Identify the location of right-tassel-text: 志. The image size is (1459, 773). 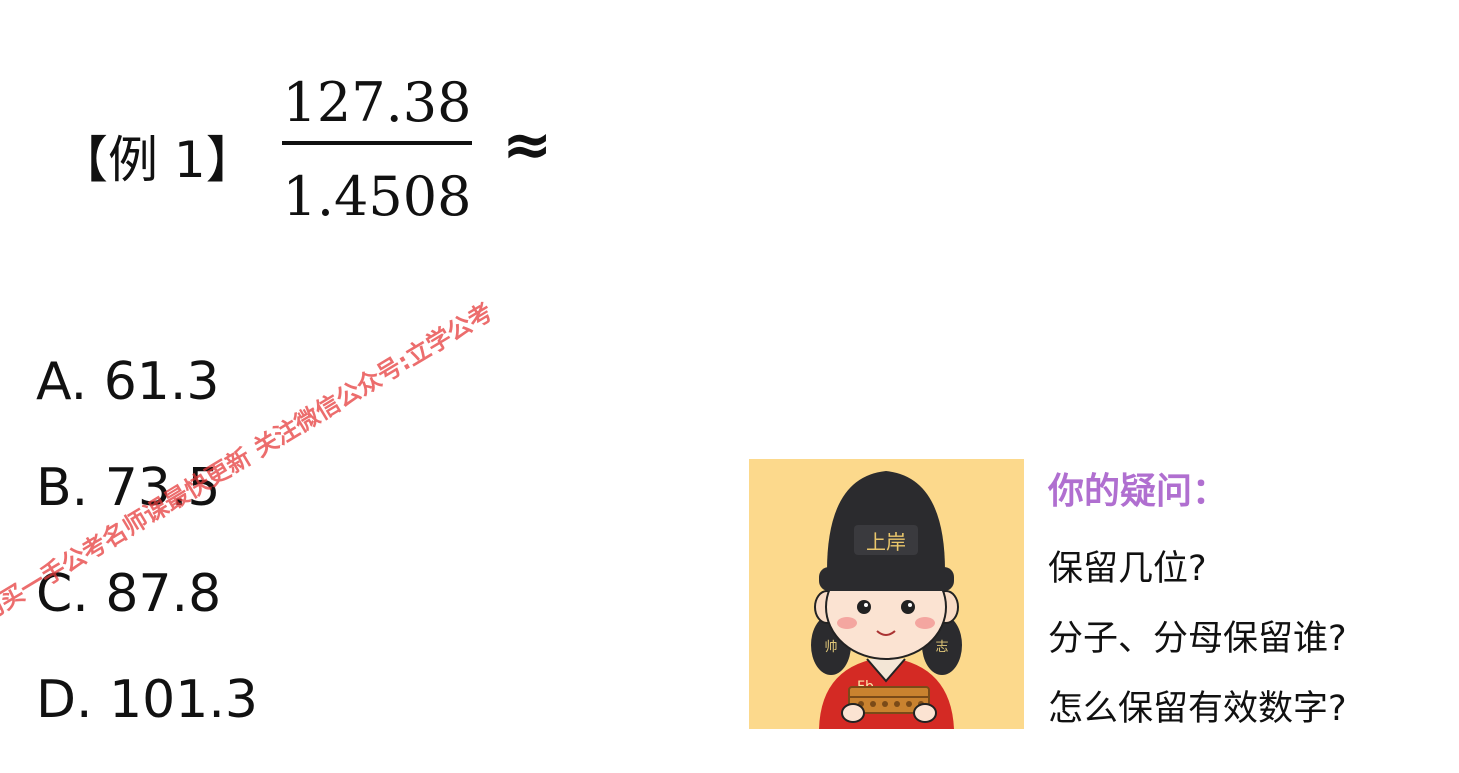
(941, 647).